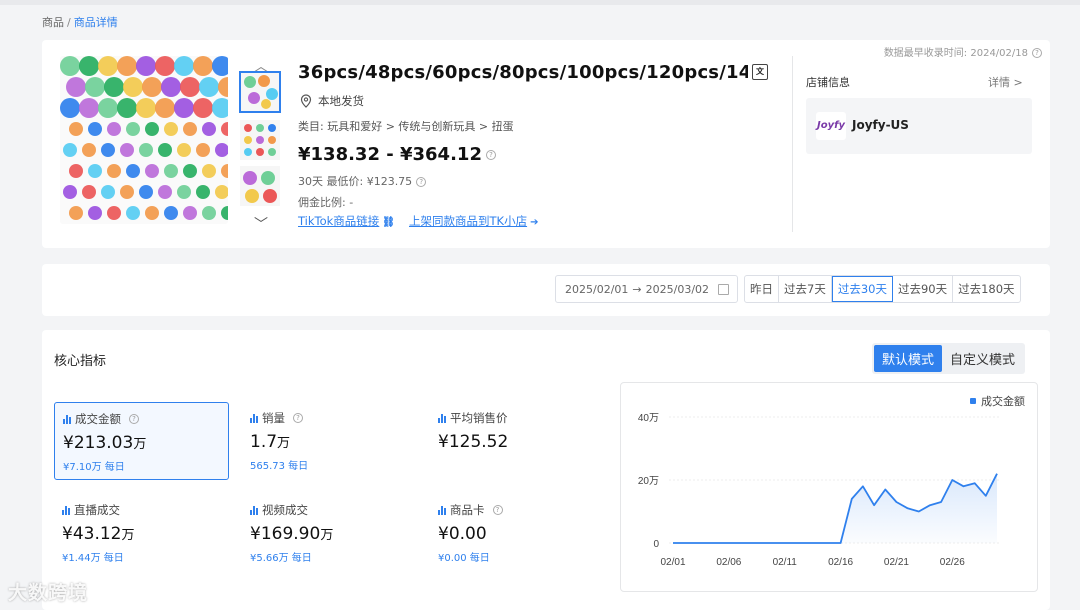 This screenshot has width=1080, height=610. I want to click on shop-card: Joyfy Joyfy-US, so click(919, 126).